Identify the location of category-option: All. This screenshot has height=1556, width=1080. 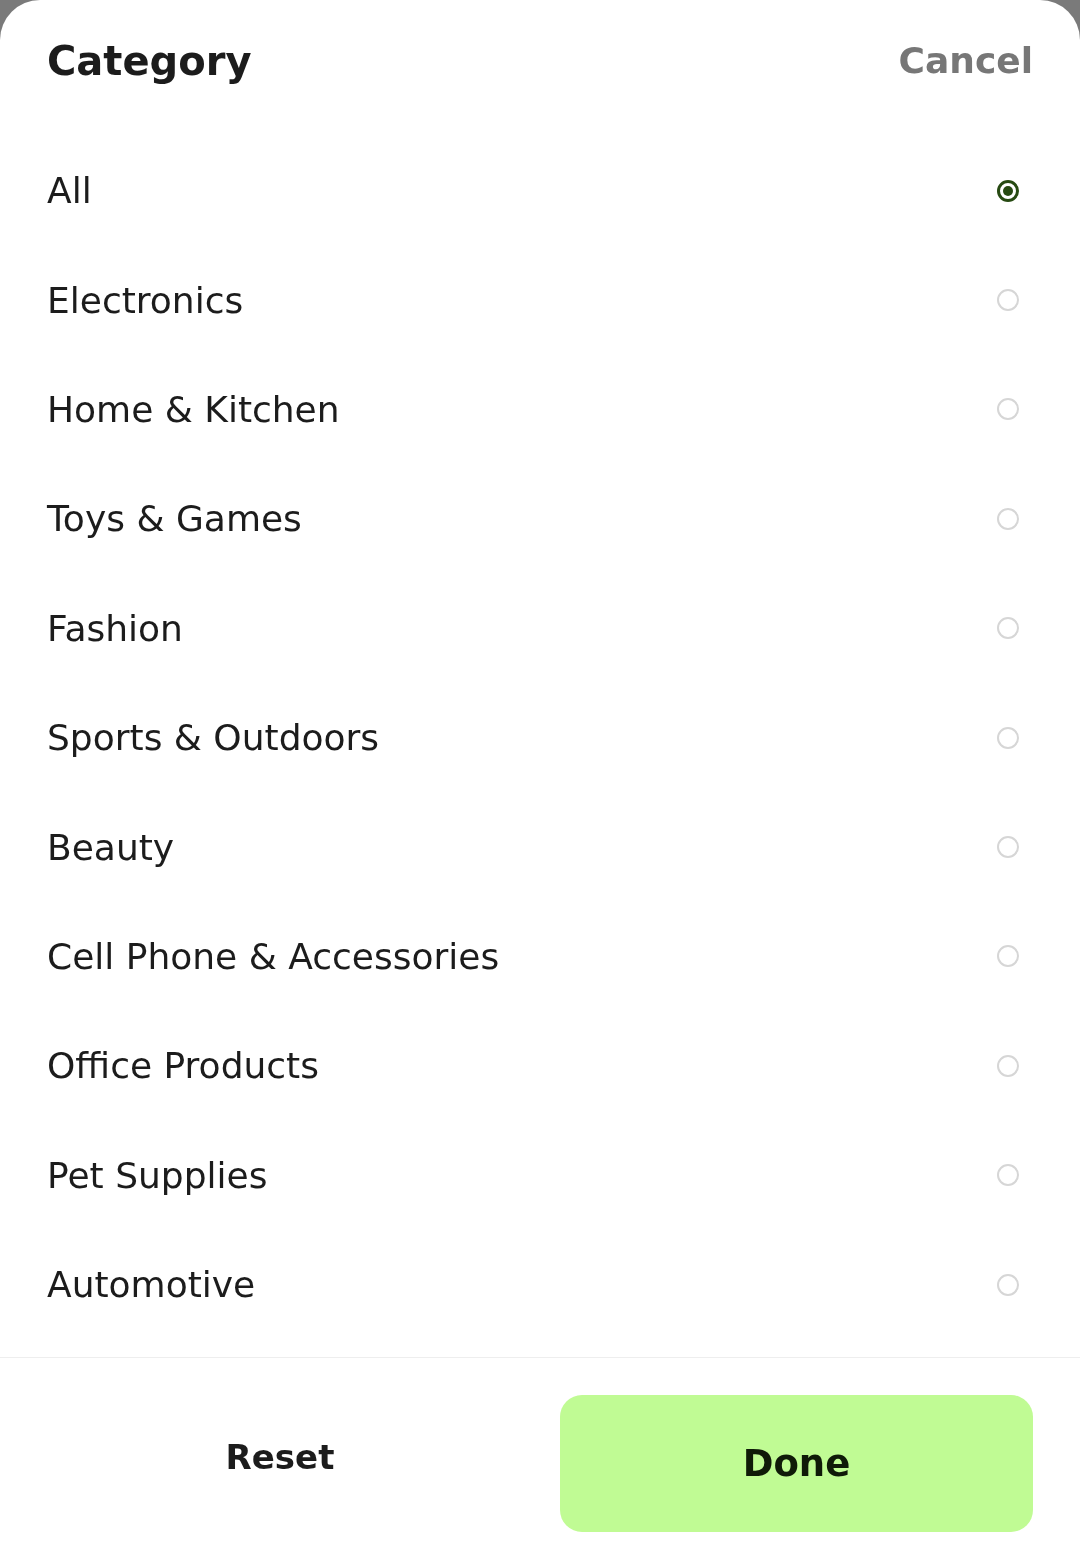
(69, 191).